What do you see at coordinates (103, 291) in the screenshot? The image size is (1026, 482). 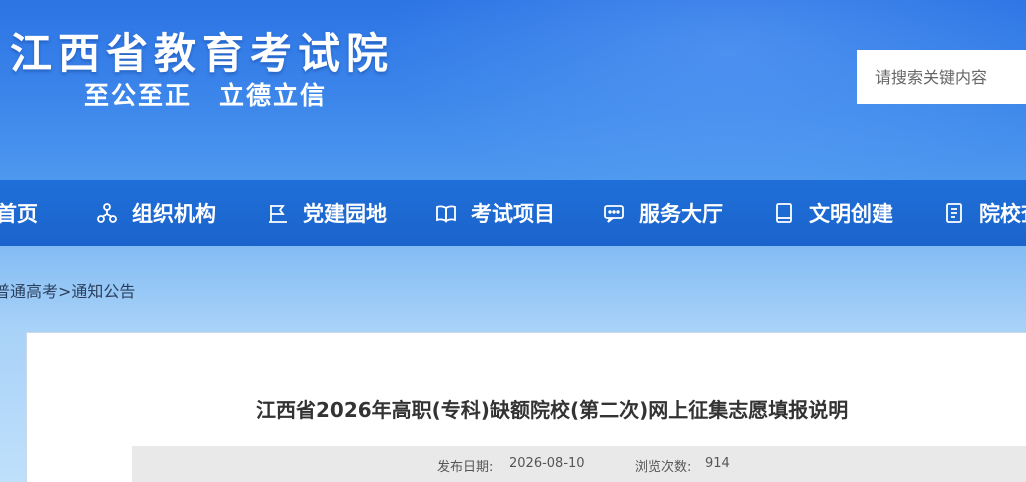 I see `breadcrumb-link-notices: 通知公告` at bounding box center [103, 291].